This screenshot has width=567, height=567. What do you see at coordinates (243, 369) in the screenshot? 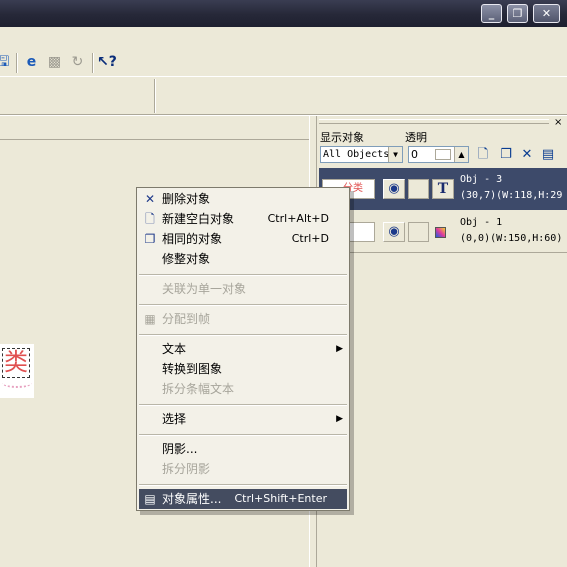
I see `menu-item-to-image: 转换到图象` at bounding box center [243, 369].